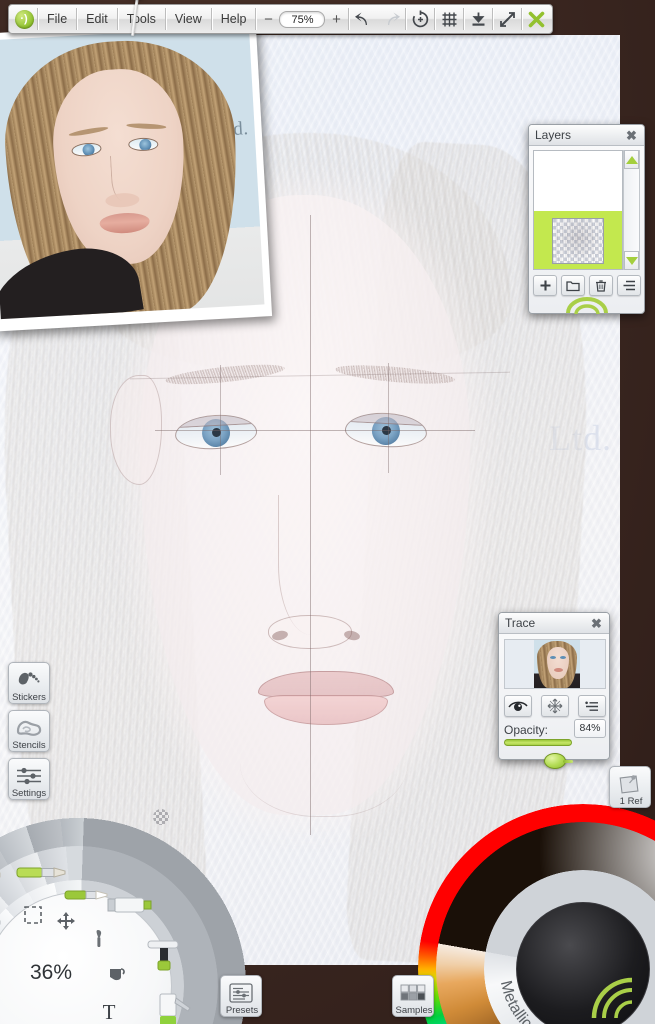 Image resolution: width=655 pixels, height=1024 pixels. What do you see at coordinates (97, 19) in the screenshot?
I see `menu-edit: Edit` at bounding box center [97, 19].